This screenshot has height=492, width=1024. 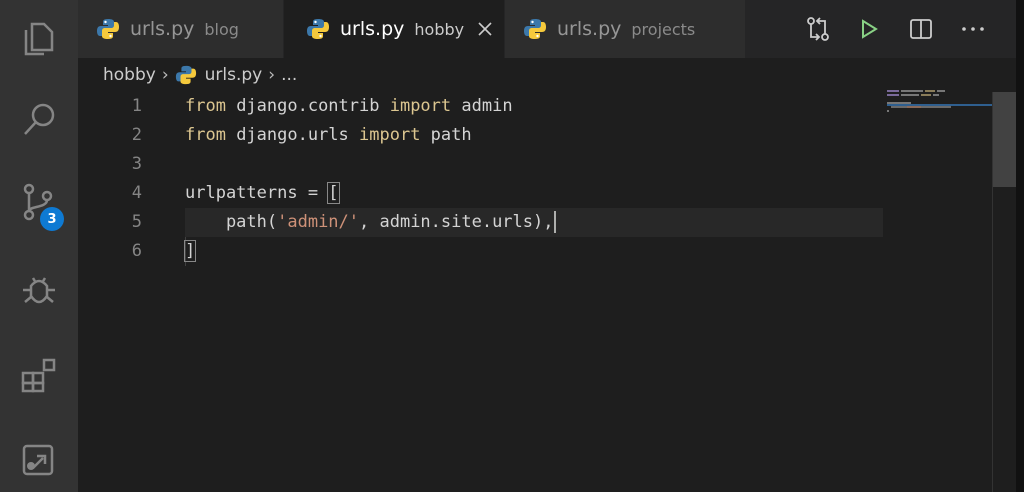 I want to click on run-icon, so click(x=870, y=29).